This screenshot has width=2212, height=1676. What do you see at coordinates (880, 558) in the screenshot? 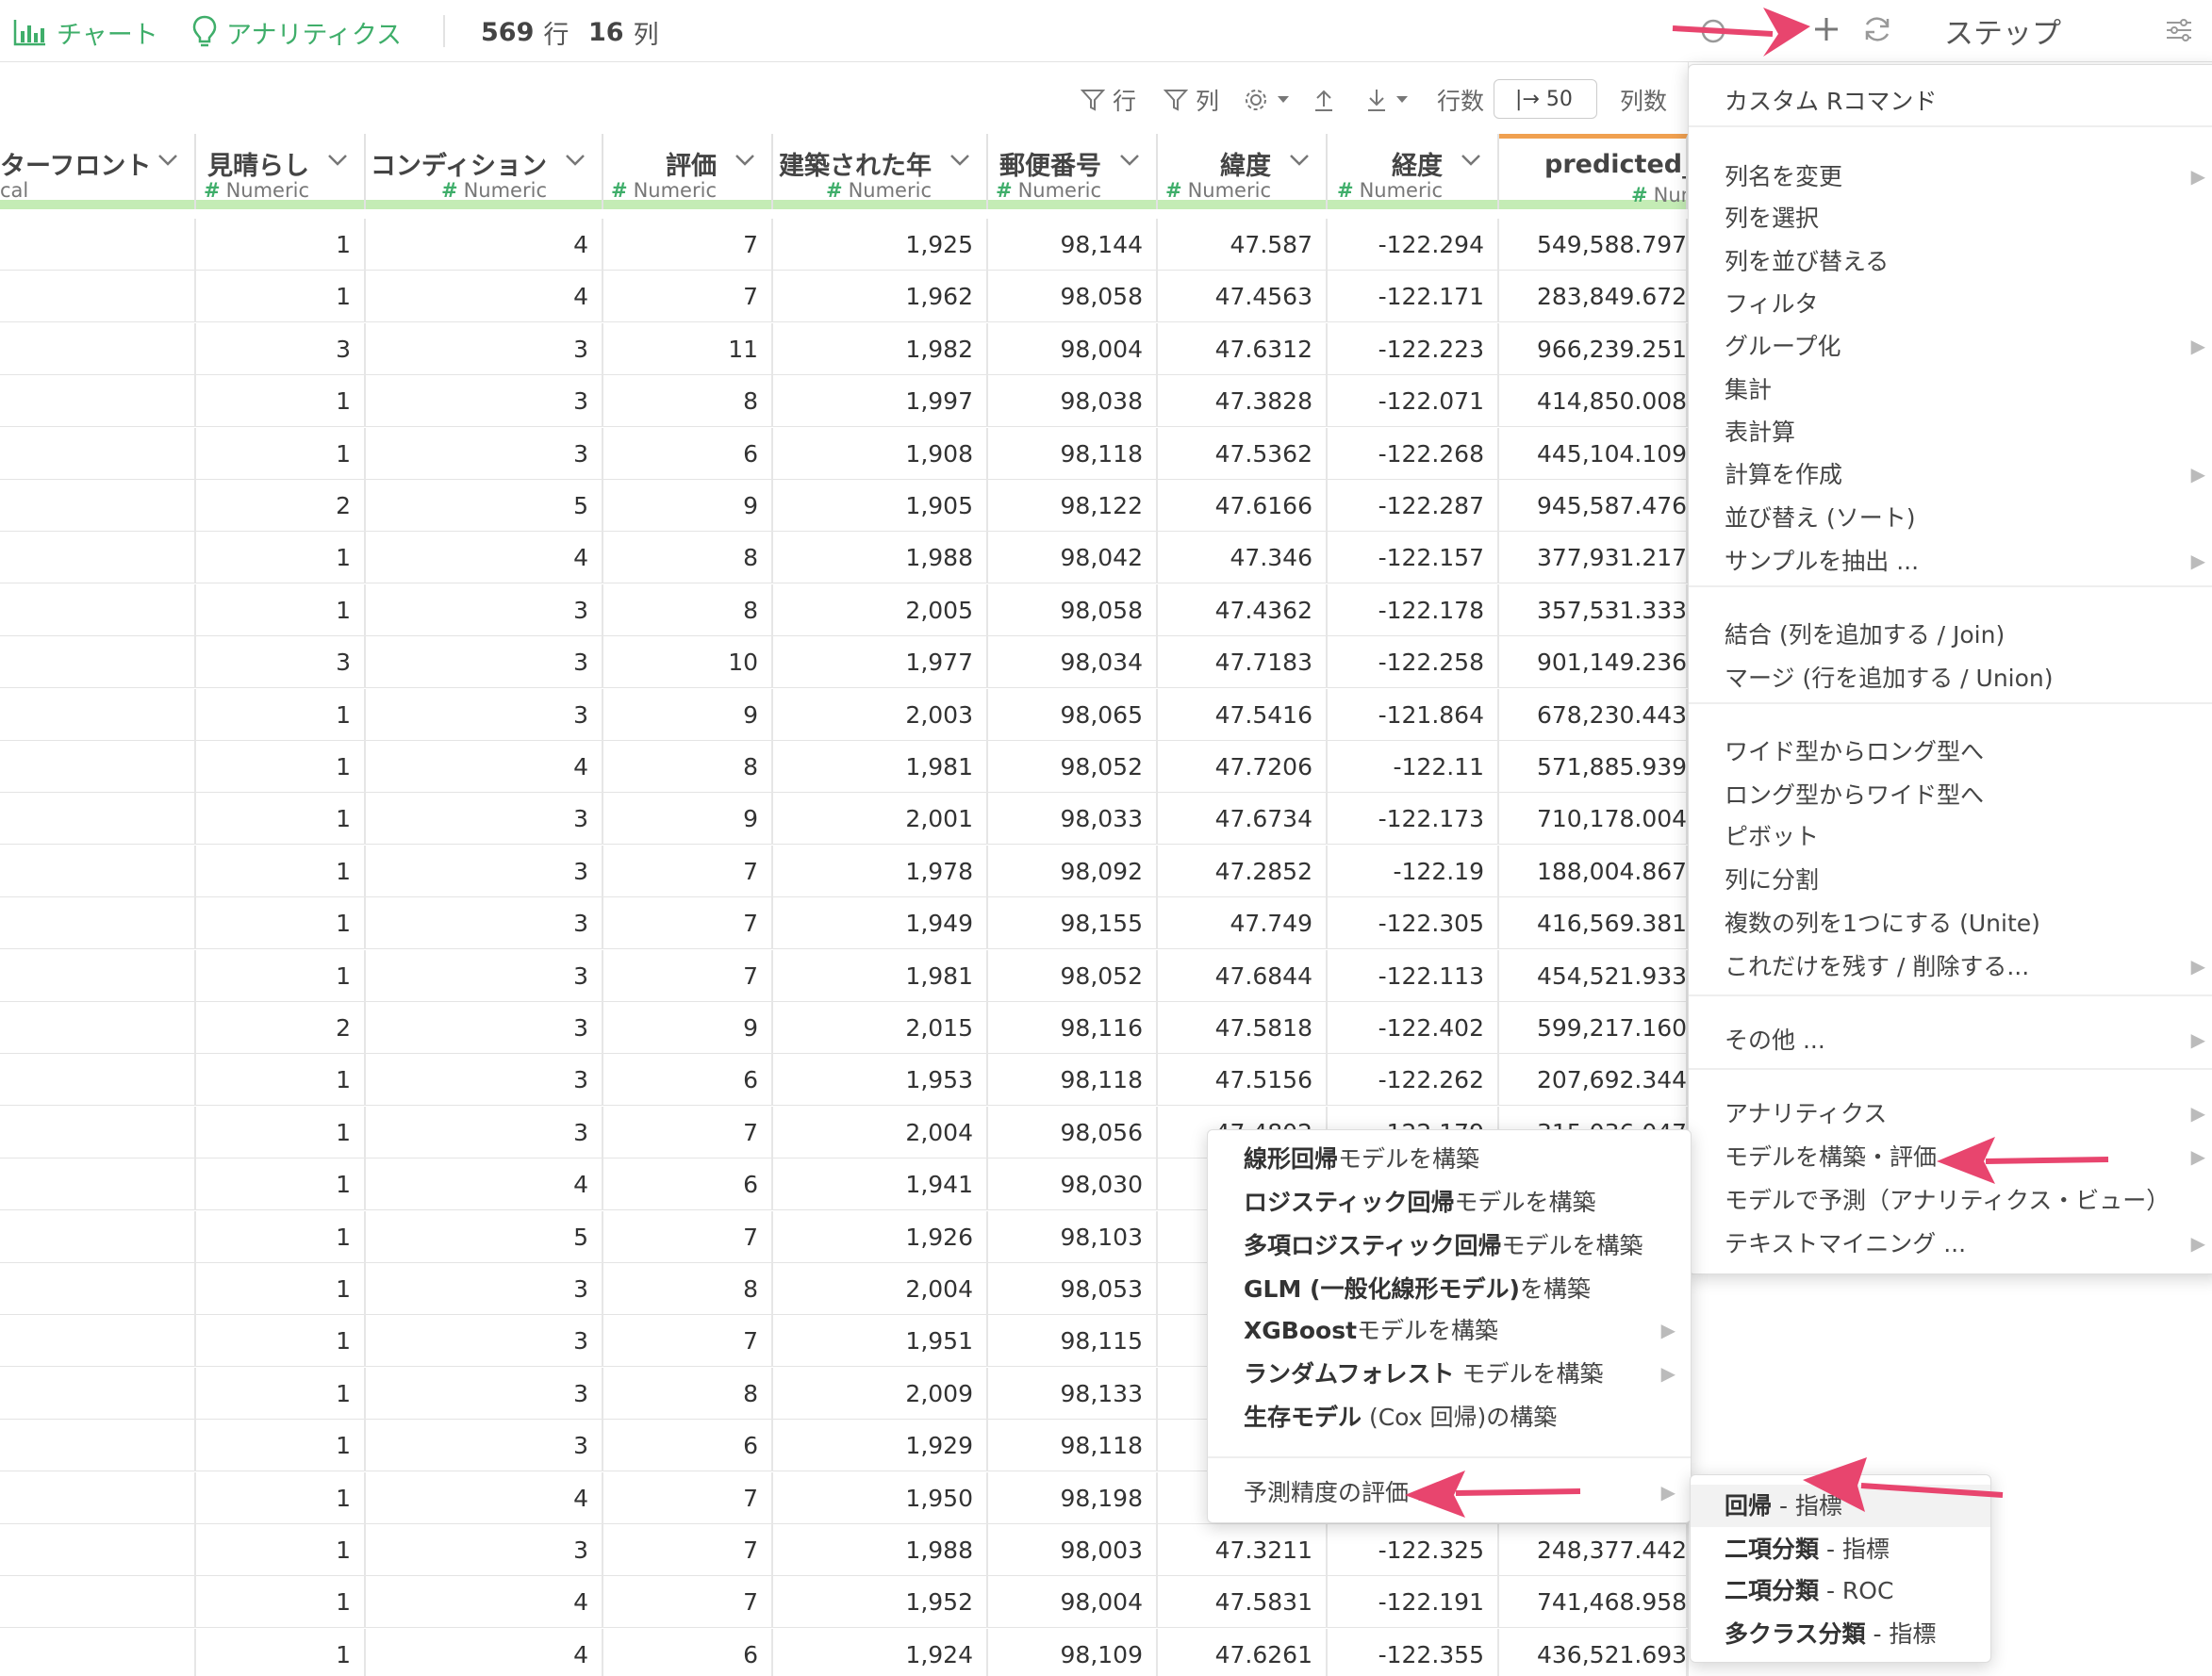
I see `table-cell: 1,988` at bounding box center [880, 558].